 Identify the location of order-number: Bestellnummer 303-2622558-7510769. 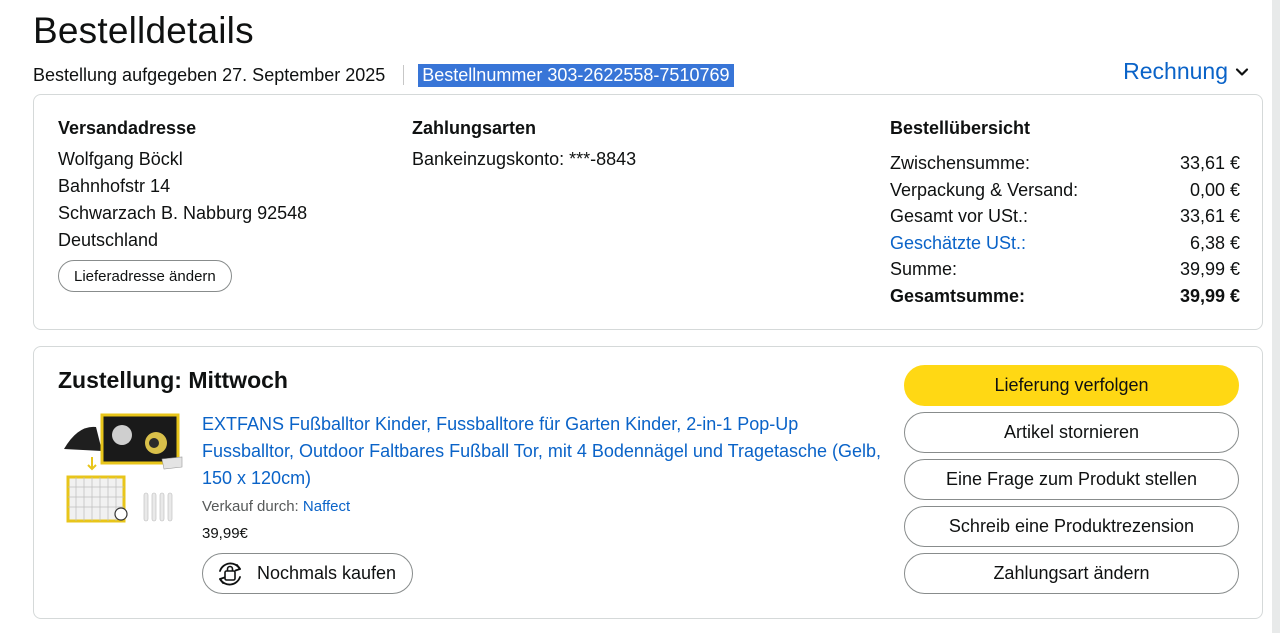
(576, 75).